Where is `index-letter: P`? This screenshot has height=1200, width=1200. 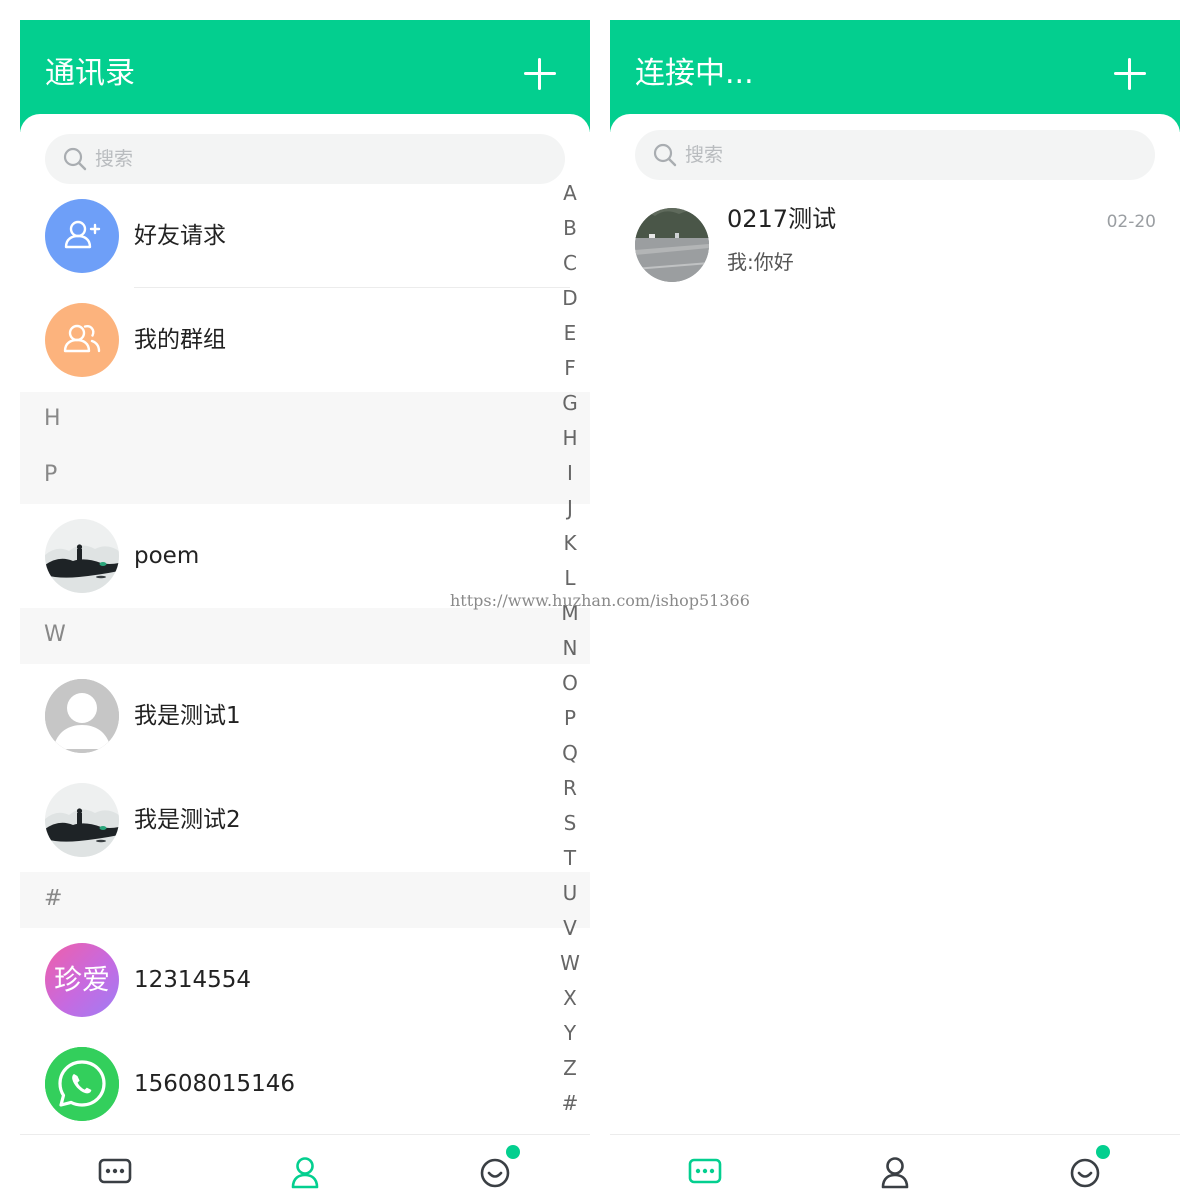
index-letter: P is located at coordinates (570, 718).